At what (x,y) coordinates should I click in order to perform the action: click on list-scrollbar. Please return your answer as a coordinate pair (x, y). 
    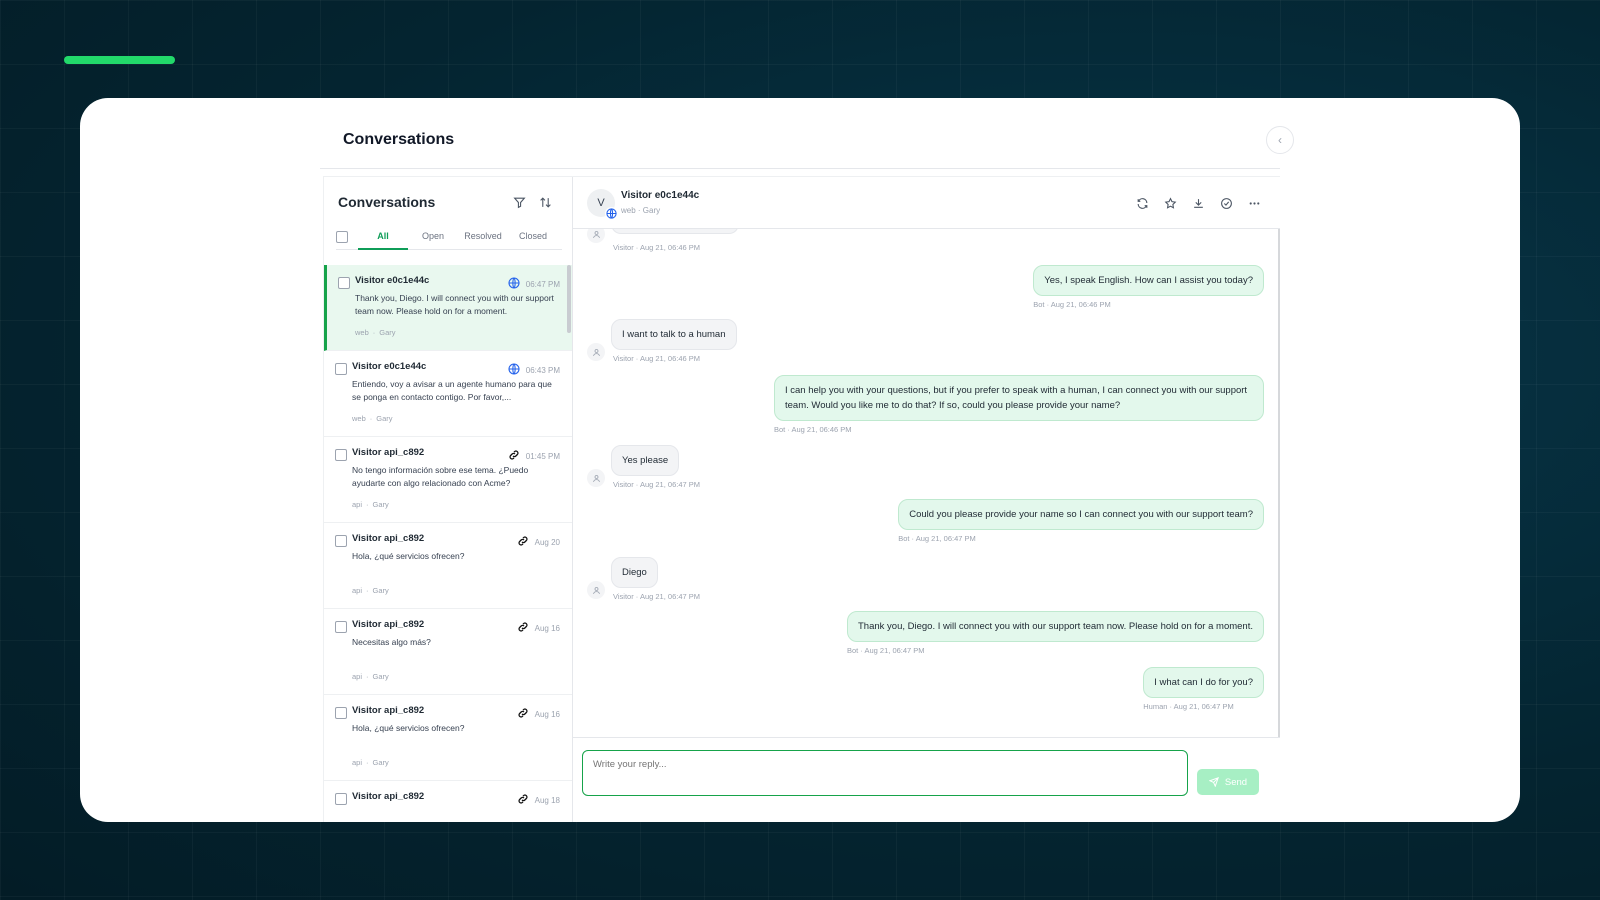
    Looking at the image, I should click on (569, 299).